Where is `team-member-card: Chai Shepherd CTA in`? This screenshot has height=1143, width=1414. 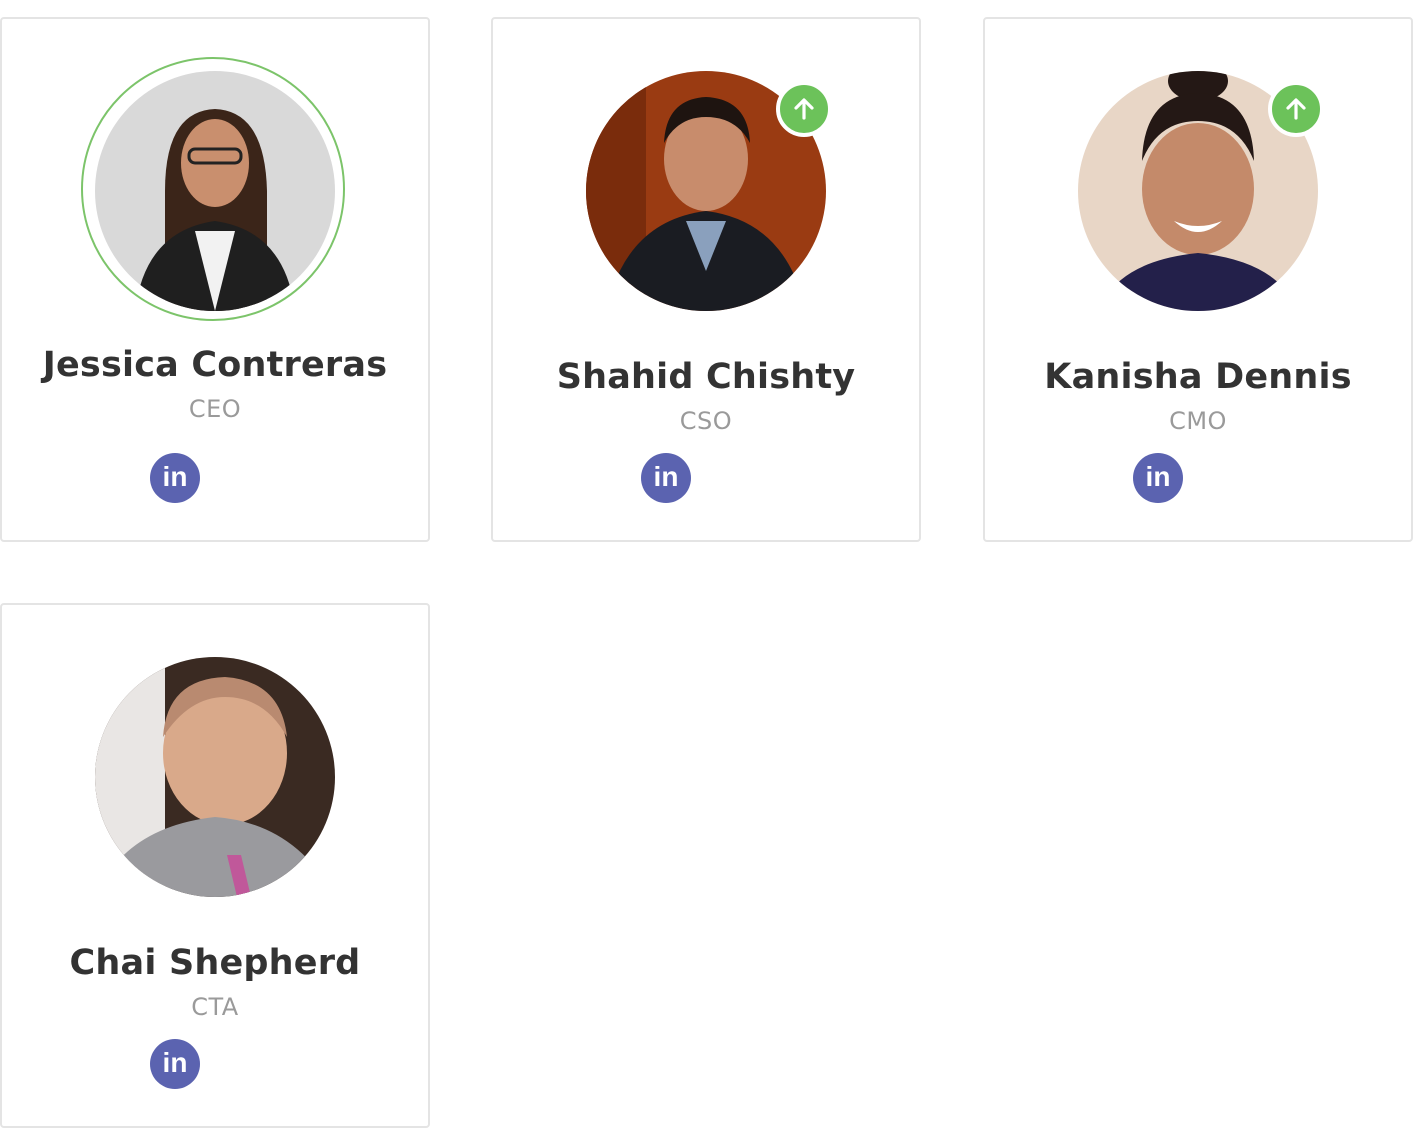 team-member-card: Chai Shepherd CTA in is located at coordinates (215, 865).